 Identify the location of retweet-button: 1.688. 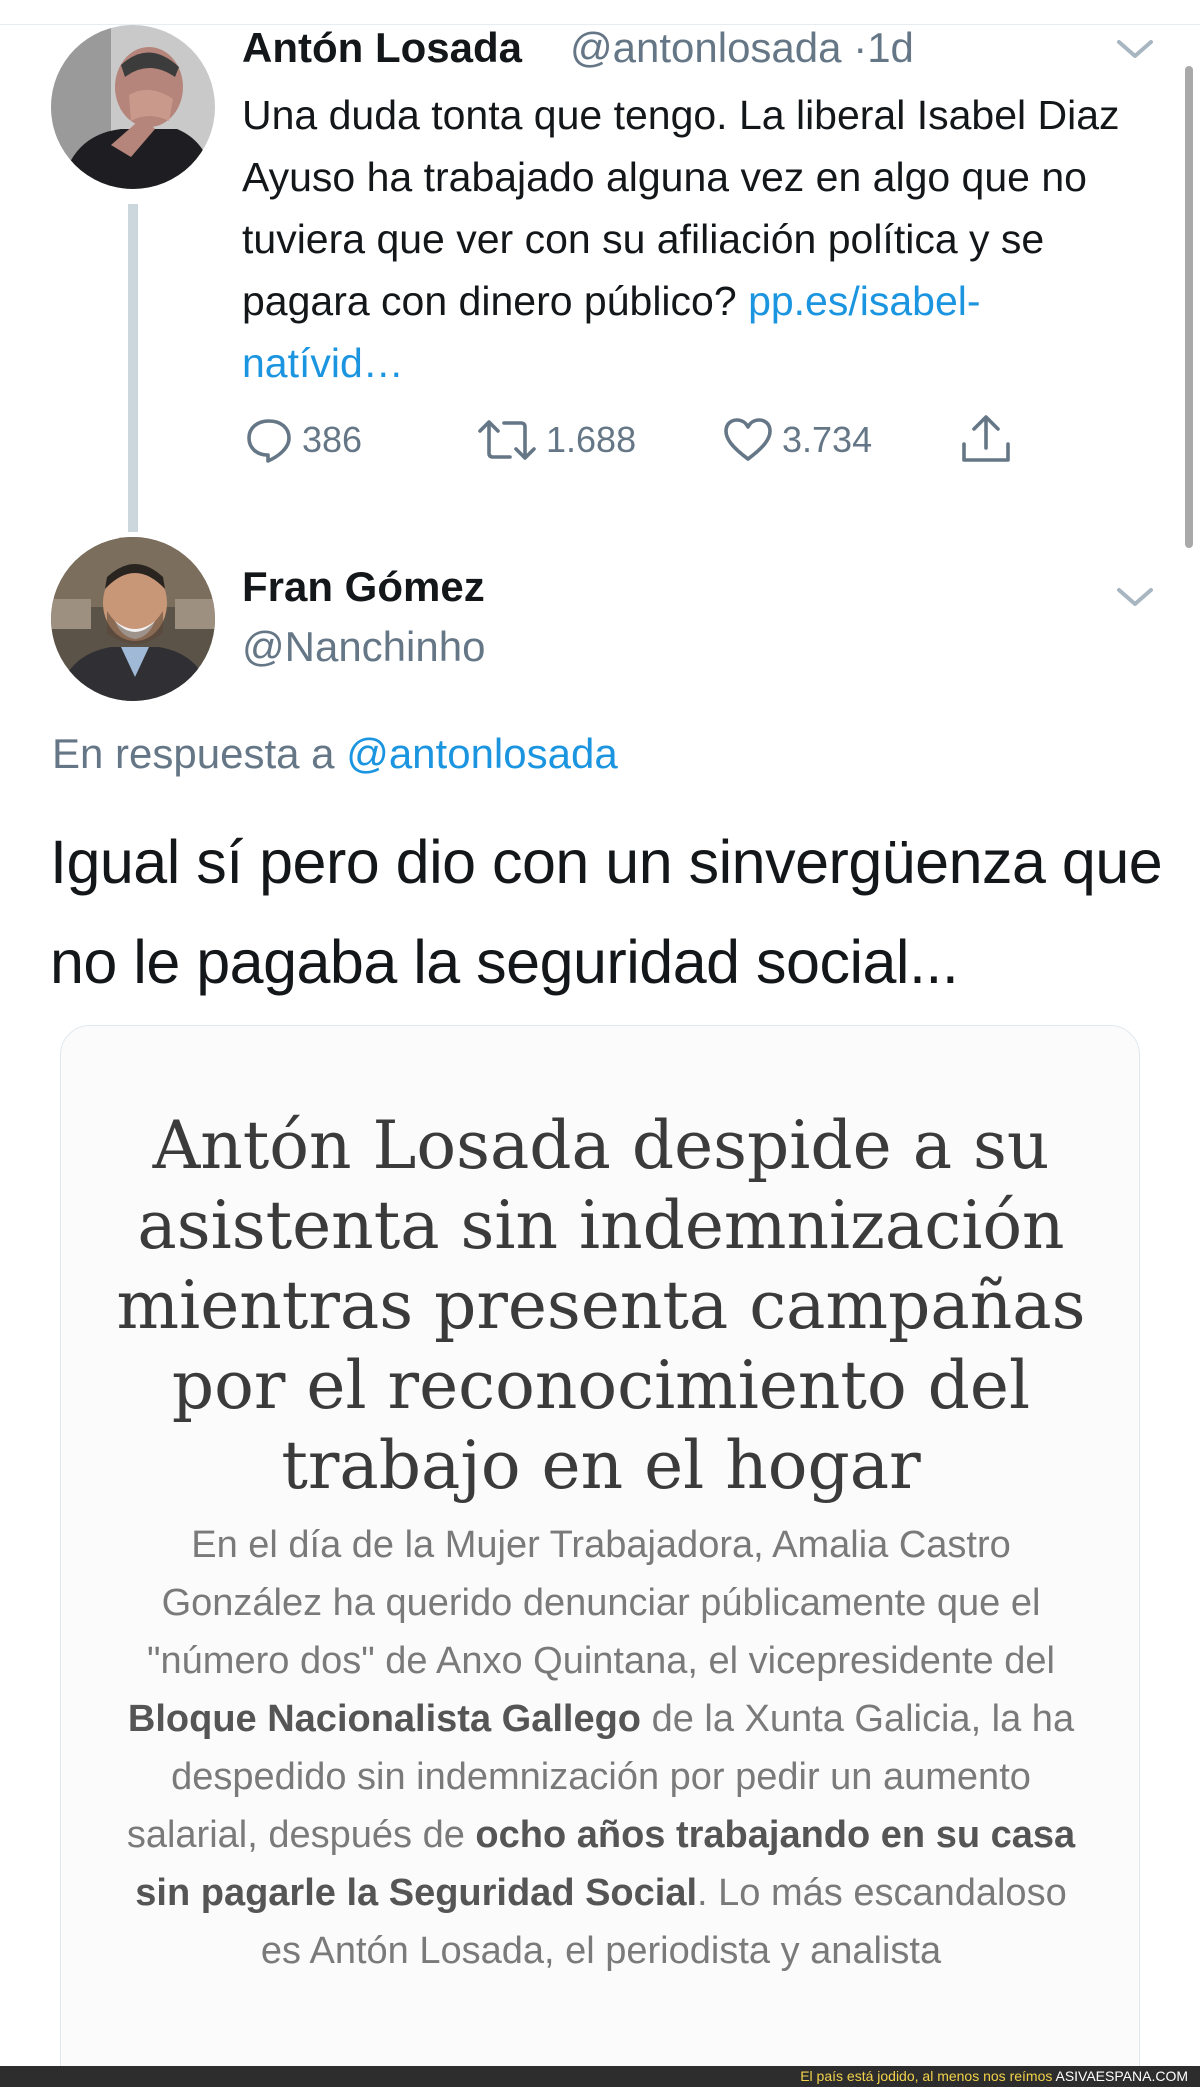
(556, 440).